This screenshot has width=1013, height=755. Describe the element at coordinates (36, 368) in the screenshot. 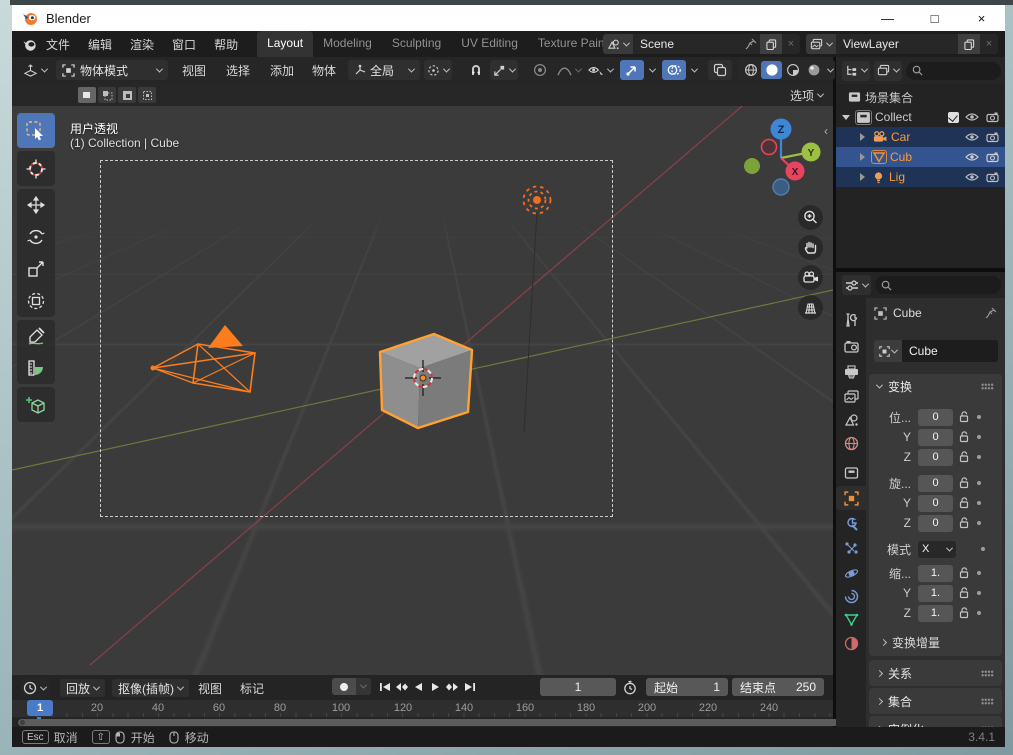

I see `tool-measure` at that location.